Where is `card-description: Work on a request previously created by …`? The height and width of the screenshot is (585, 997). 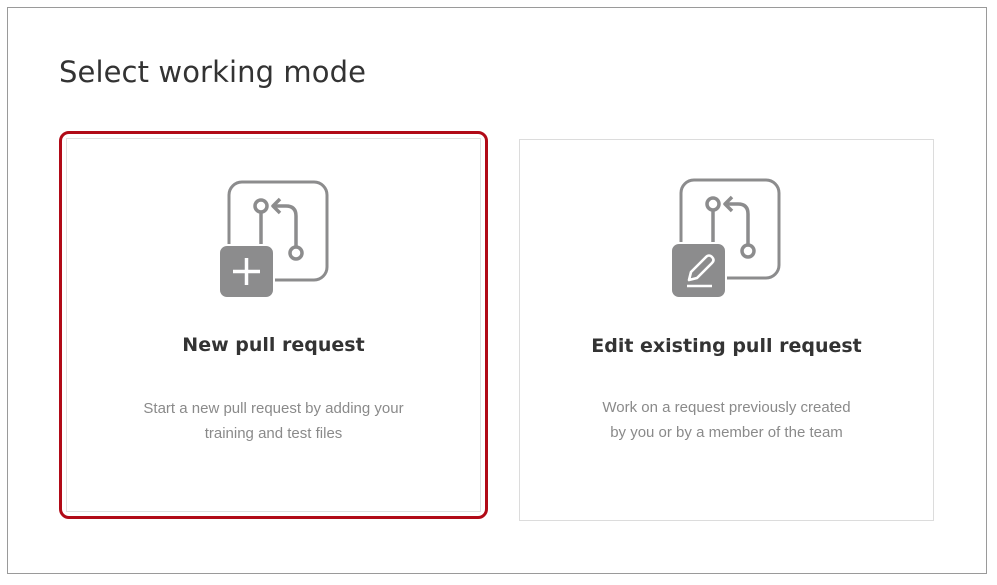
card-description: Work on a request previously created by … is located at coordinates (726, 420).